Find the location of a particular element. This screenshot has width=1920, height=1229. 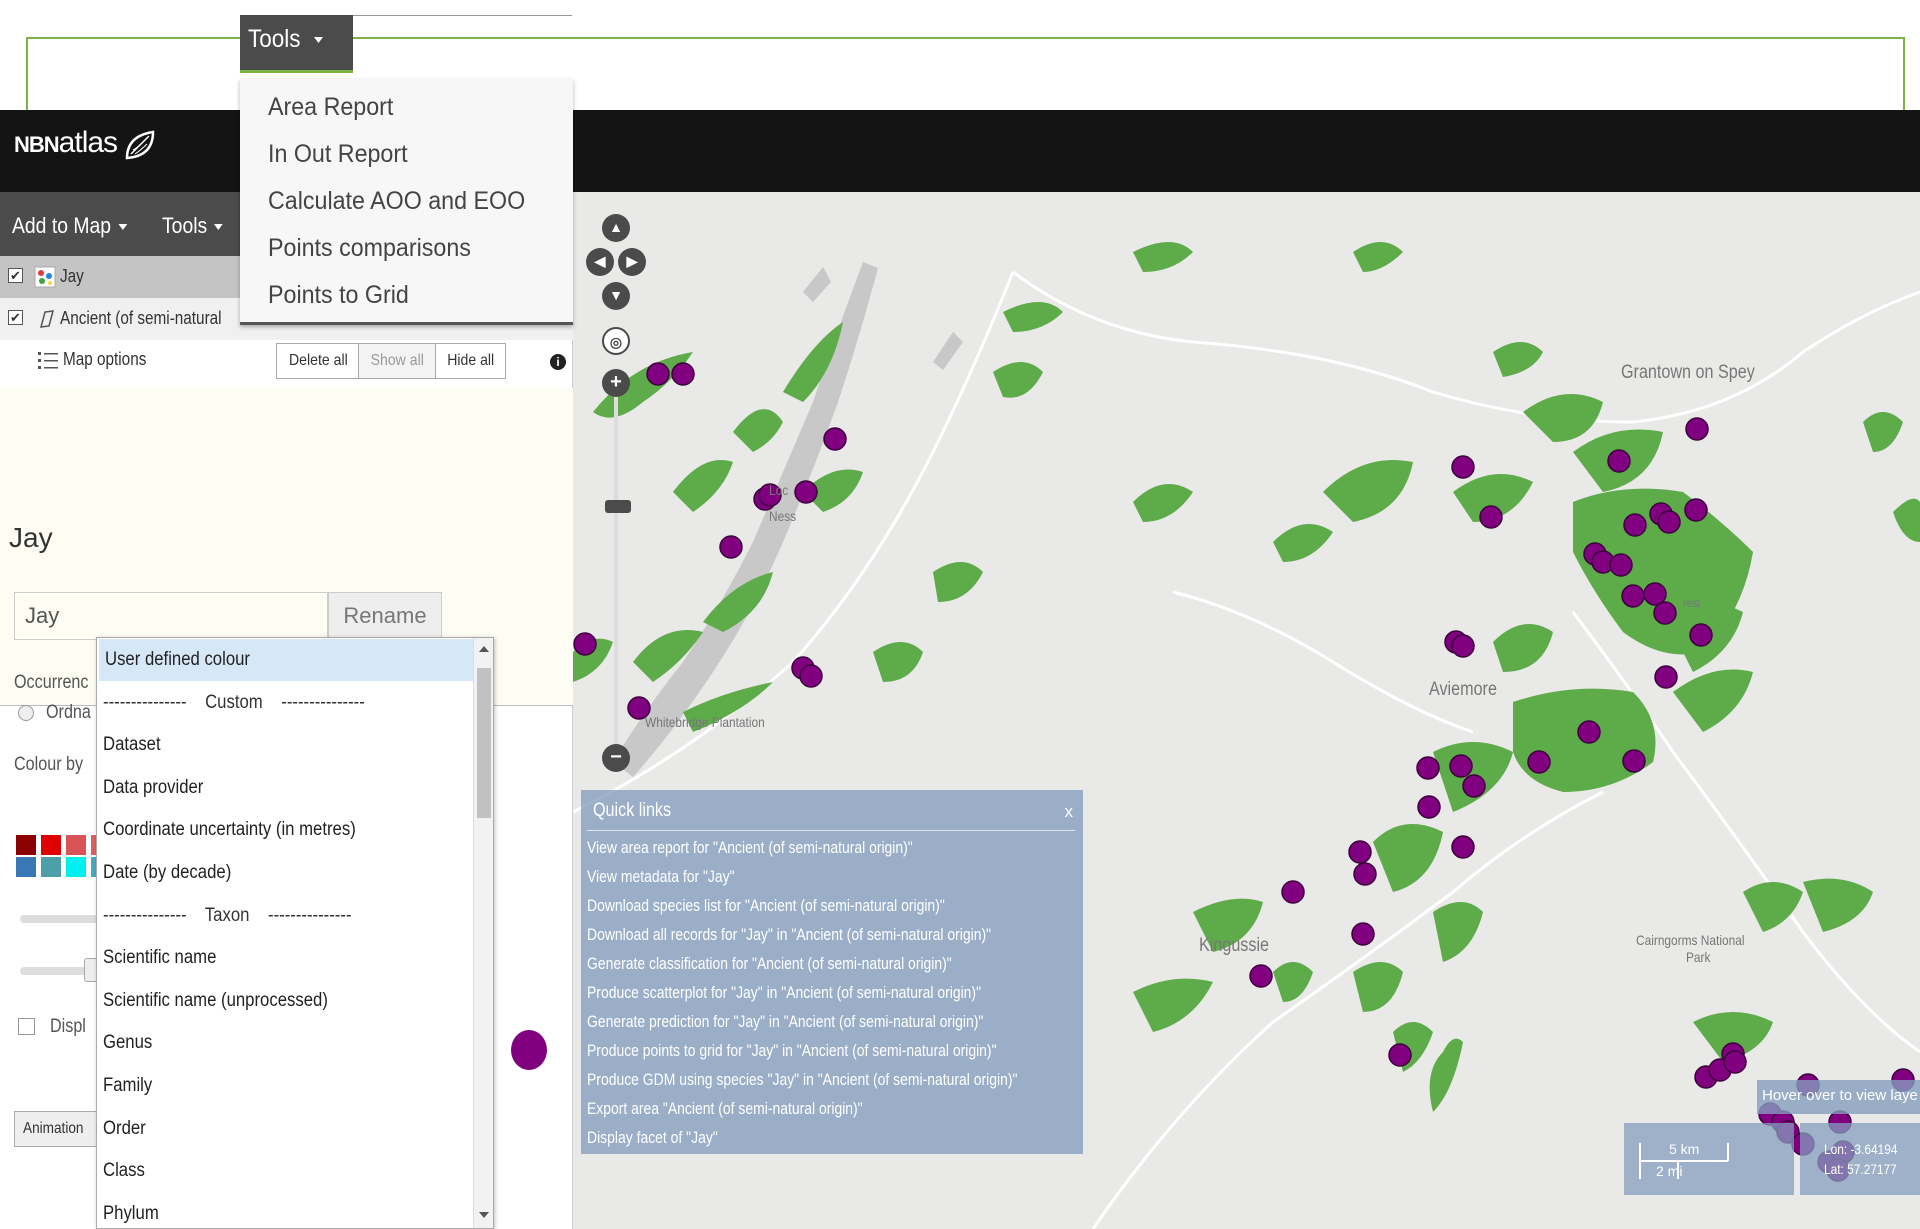

dropdown-option-label: Phylum is located at coordinates (131, 1213).